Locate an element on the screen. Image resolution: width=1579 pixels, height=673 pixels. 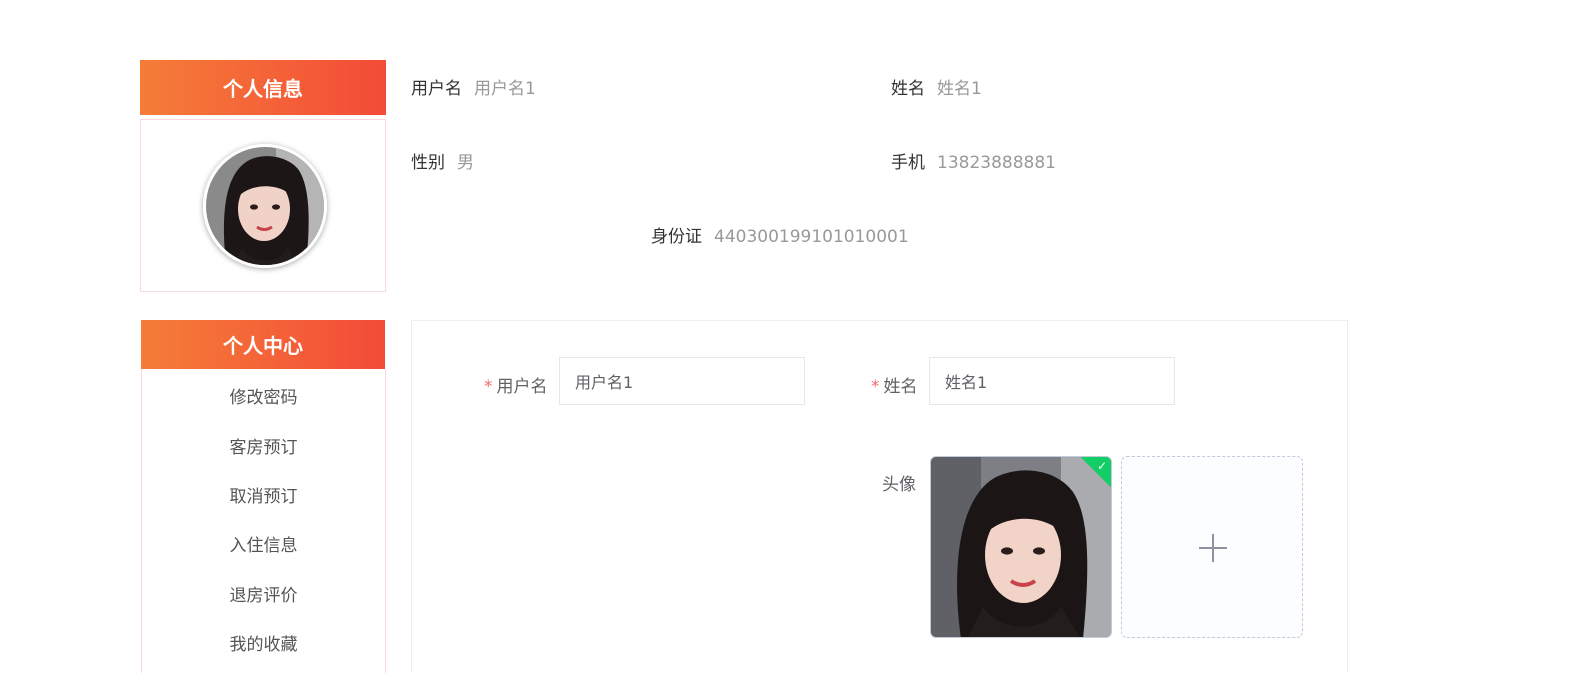
info-gender: 性别男 is located at coordinates (442, 160).